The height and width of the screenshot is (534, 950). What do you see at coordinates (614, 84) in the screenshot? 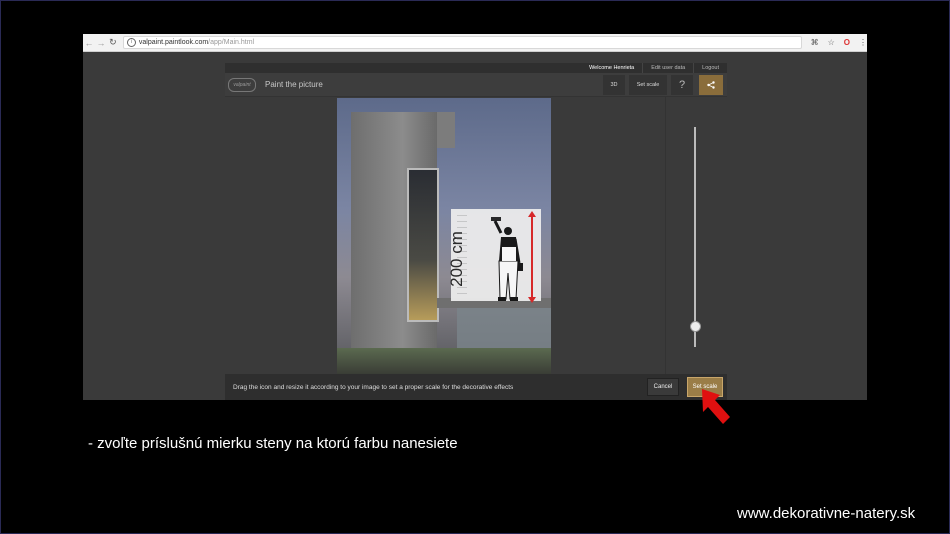
I see `3d-button: 3D` at bounding box center [614, 84].